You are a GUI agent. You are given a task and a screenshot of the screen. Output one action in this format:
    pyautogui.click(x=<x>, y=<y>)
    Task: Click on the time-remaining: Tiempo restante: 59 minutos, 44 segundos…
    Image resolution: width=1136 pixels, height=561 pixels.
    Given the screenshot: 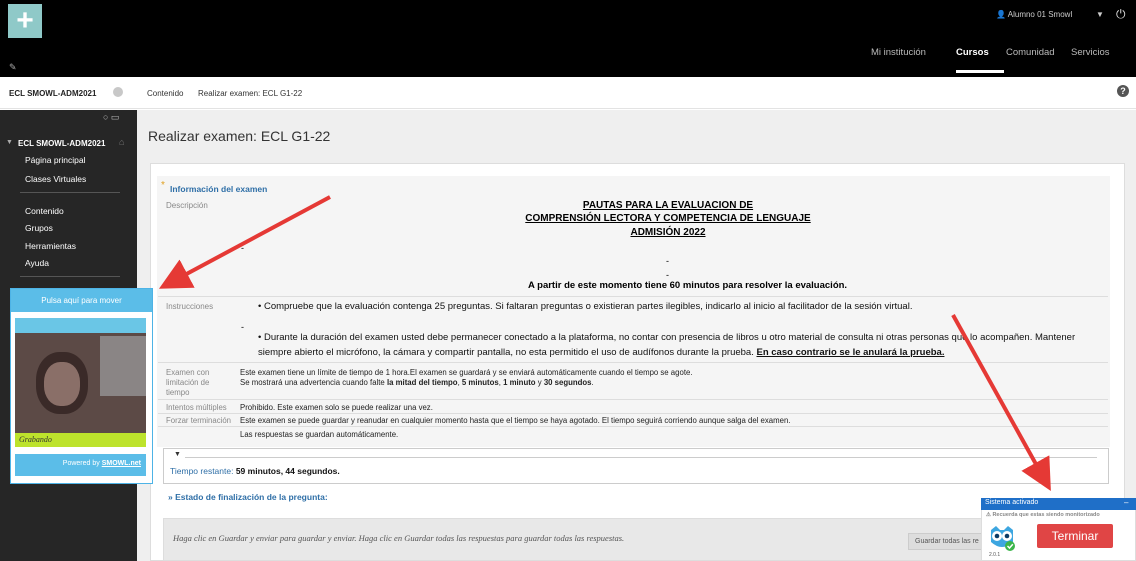 What is the action you would take?
    pyautogui.click(x=255, y=471)
    